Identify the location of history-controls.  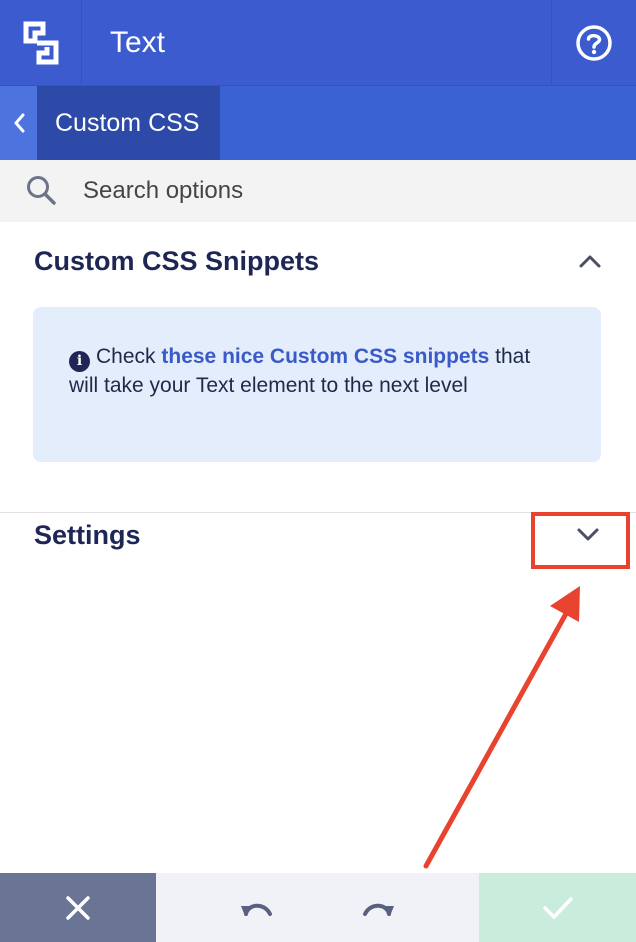
(317, 907).